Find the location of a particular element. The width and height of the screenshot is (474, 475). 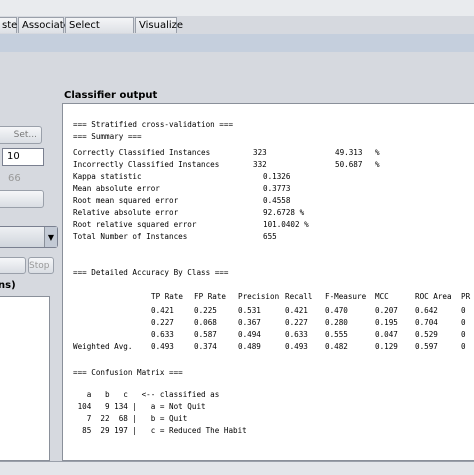

summary-label: Relative absolute error is located at coordinates (126, 212).